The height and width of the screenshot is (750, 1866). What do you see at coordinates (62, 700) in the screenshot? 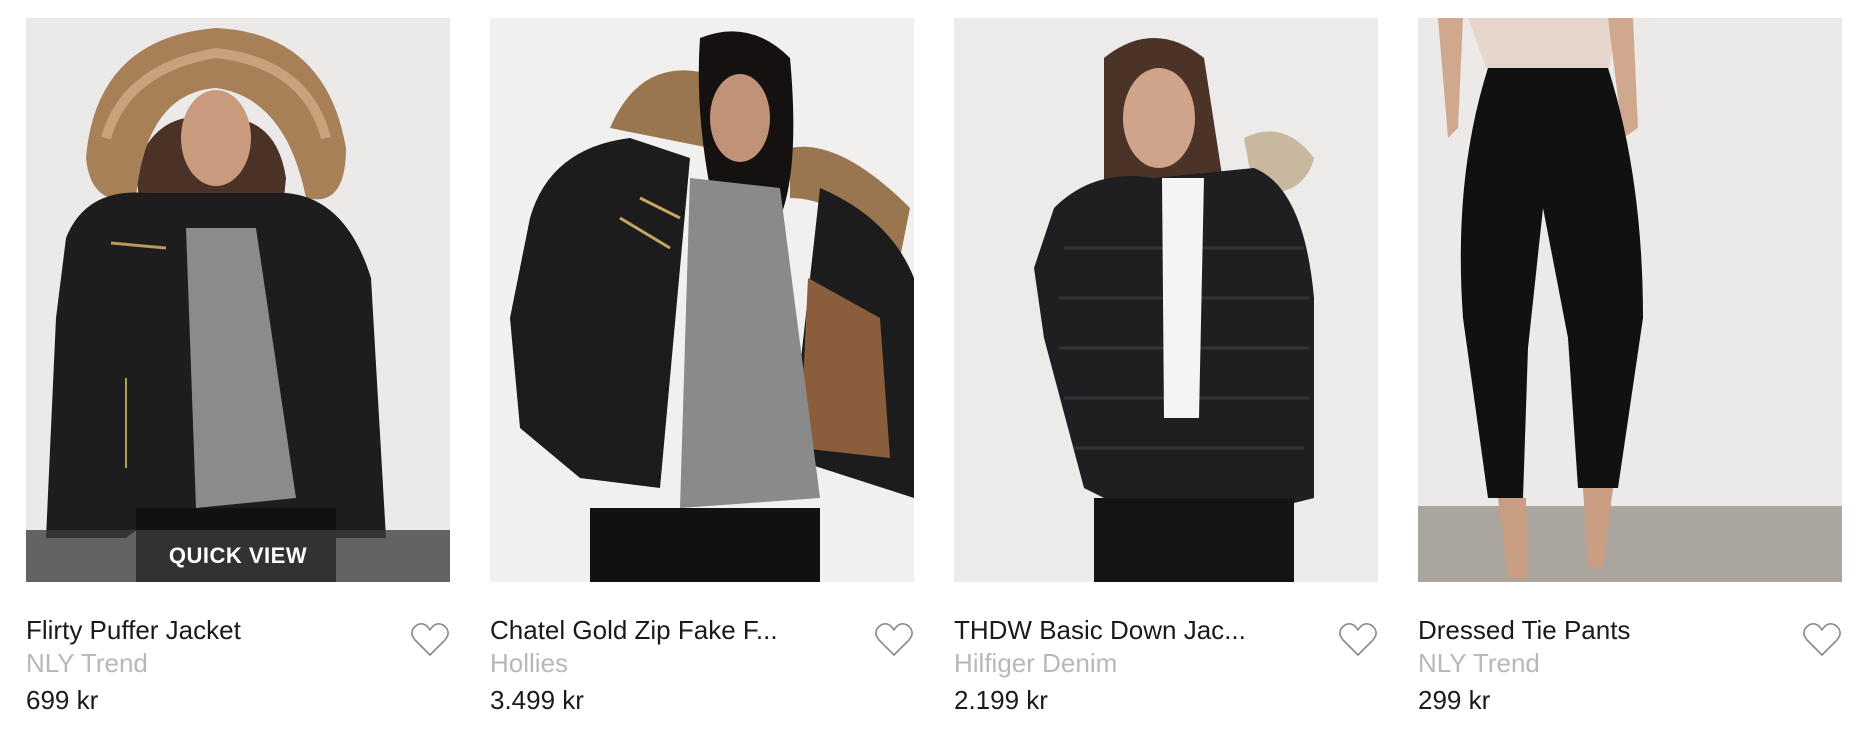
I see `product-price: 699 kr` at bounding box center [62, 700].